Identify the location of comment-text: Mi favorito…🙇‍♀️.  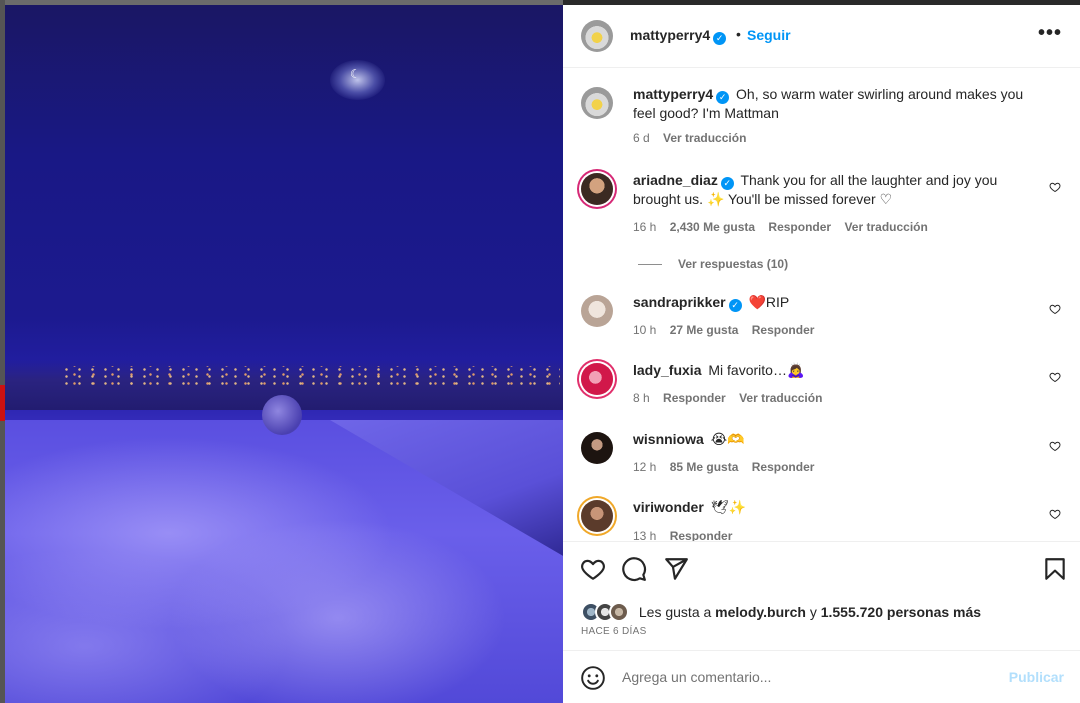
(756, 370).